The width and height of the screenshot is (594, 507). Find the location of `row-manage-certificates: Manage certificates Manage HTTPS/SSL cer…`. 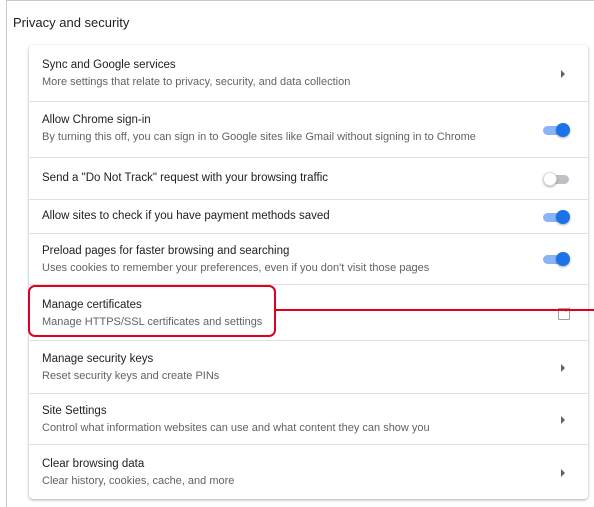

row-manage-certificates: Manage certificates Manage HTTPS/SSL cer… is located at coordinates (308, 312).